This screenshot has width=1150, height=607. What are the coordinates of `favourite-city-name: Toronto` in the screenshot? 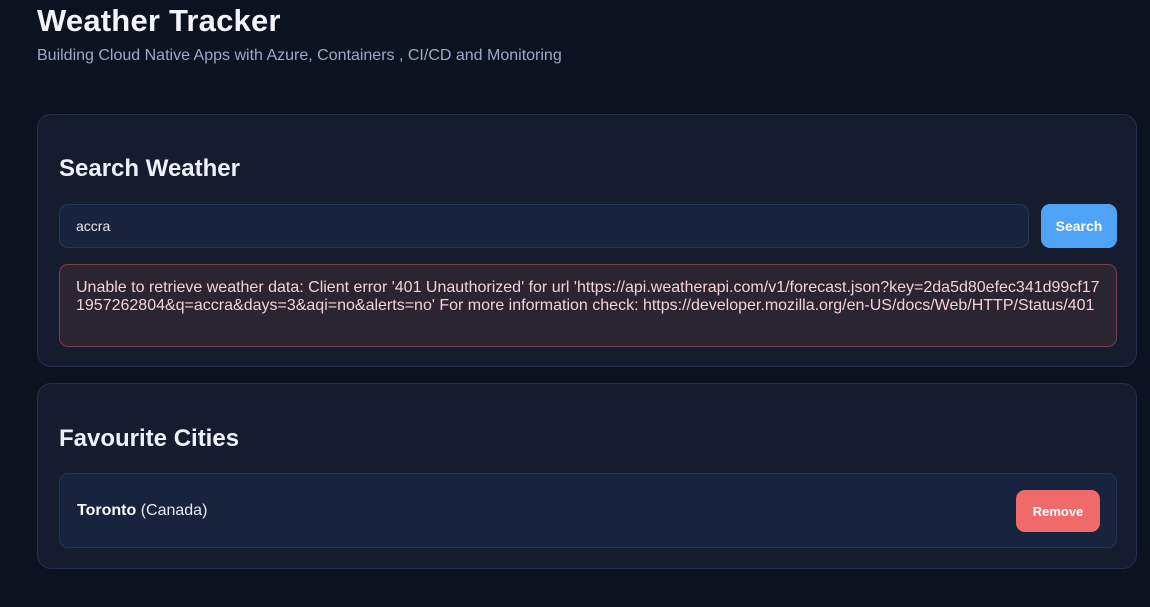 It's located at (107, 510).